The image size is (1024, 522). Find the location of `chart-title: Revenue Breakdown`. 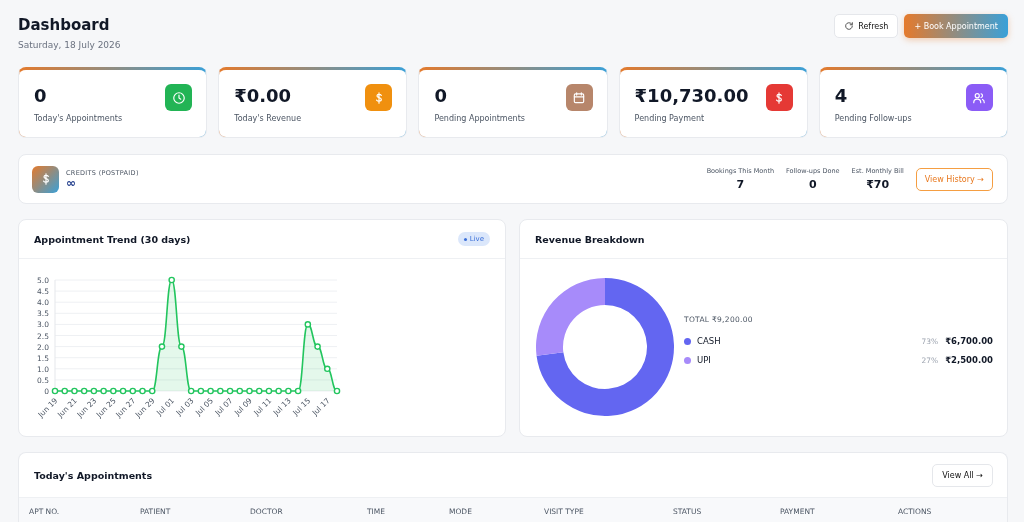

chart-title: Revenue Breakdown is located at coordinates (590, 239).